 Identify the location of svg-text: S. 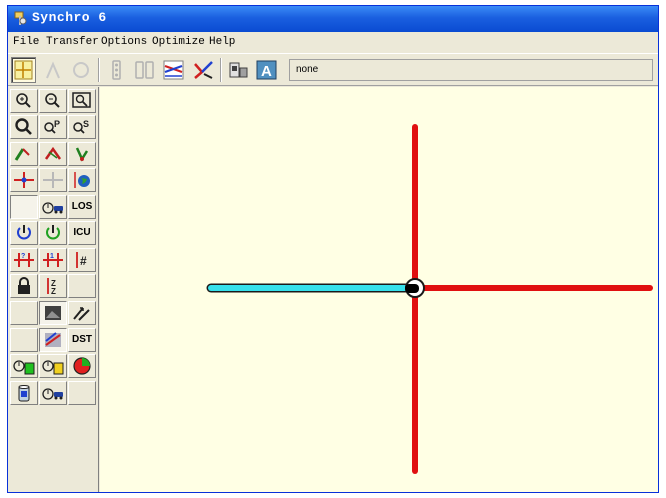
(86, 124).